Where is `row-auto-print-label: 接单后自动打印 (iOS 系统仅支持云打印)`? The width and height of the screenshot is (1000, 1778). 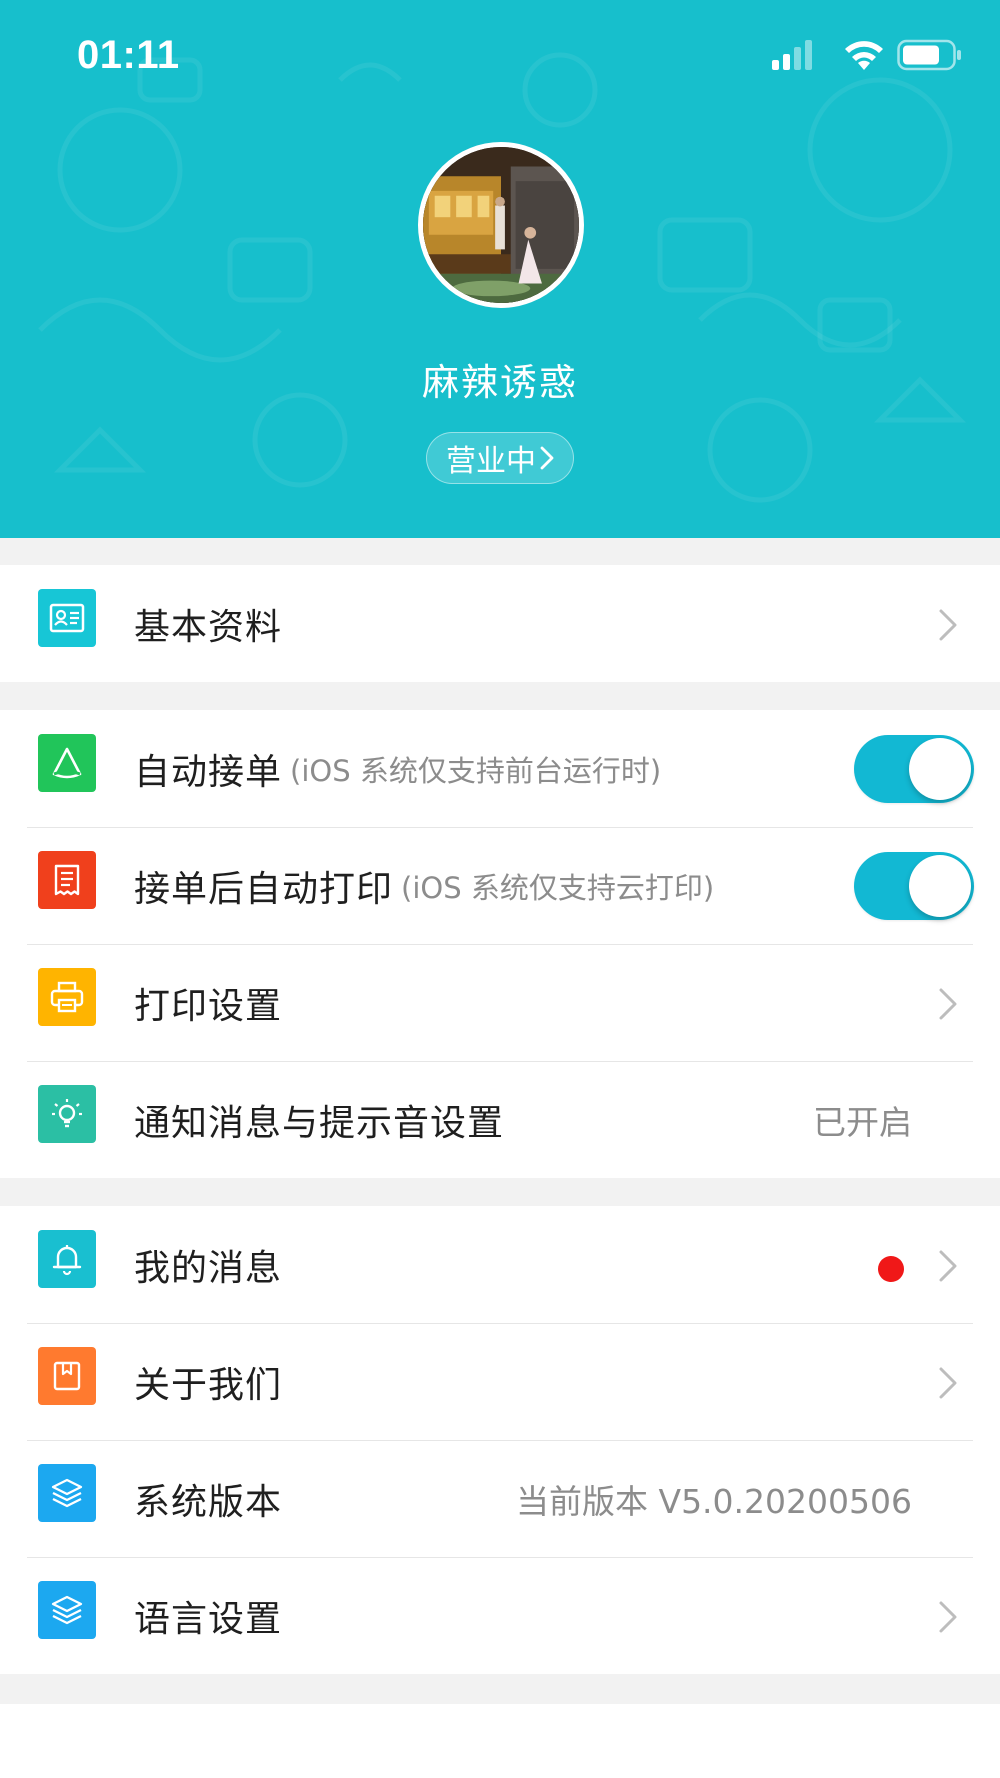
row-auto-print-label: 接单后自动打印 (iOS 系统仅支持云打印) is located at coordinates (424, 885).